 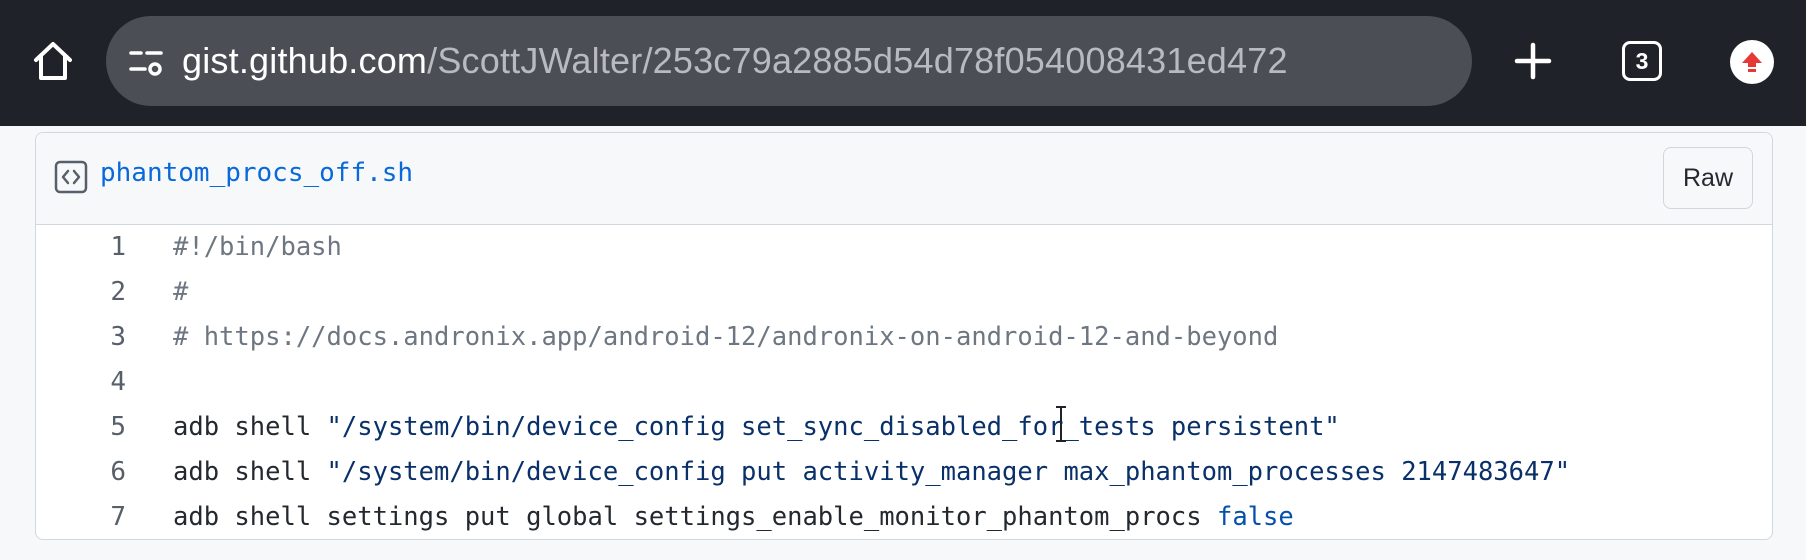 I want to click on code-token-keyword: false, so click(x=1255, y=517).